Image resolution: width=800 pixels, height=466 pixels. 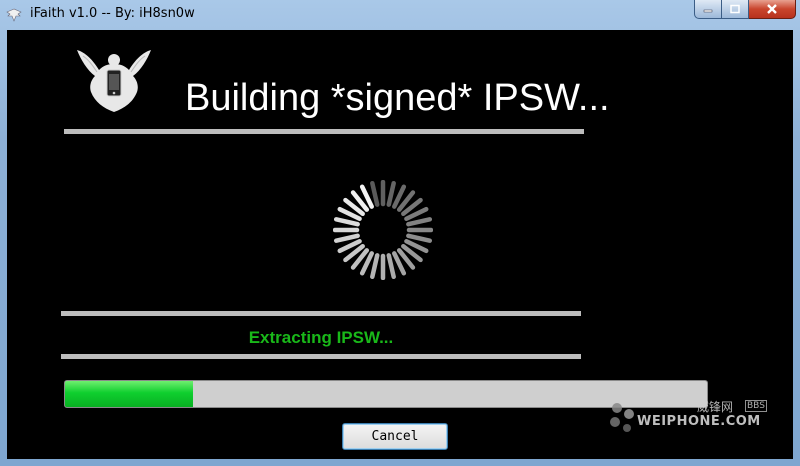 I want to click on minimize-icon, so click(x=708, y=11).